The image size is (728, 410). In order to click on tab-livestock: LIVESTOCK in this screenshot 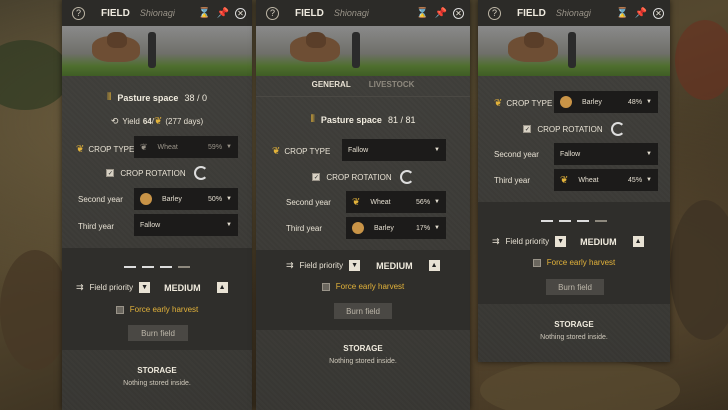, I will do `click(392, 84)`.